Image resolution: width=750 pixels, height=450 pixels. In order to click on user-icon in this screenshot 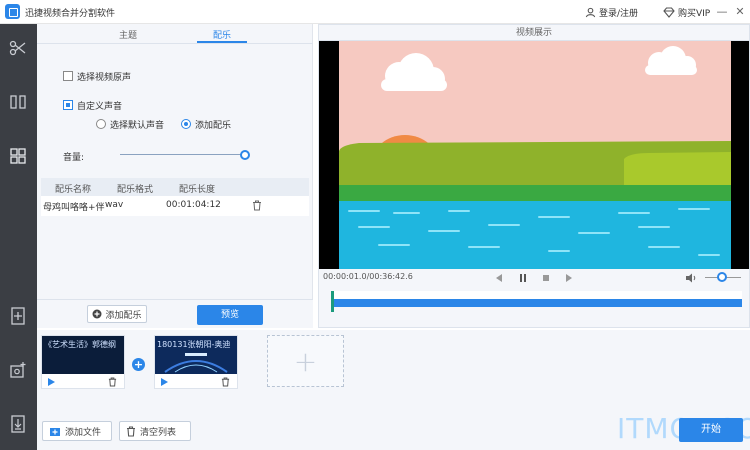, I will do `click(590, 12)`.